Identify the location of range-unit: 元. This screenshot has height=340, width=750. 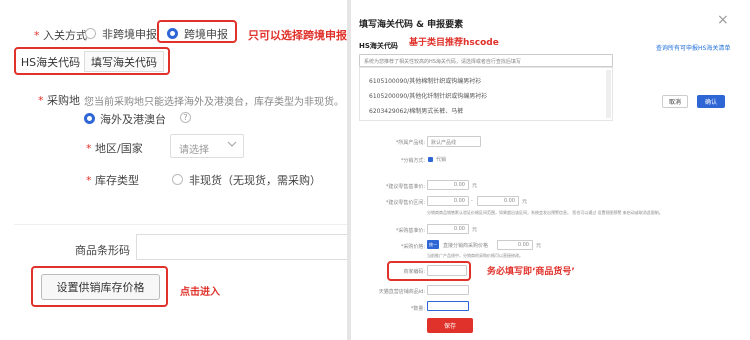
(525, 202).